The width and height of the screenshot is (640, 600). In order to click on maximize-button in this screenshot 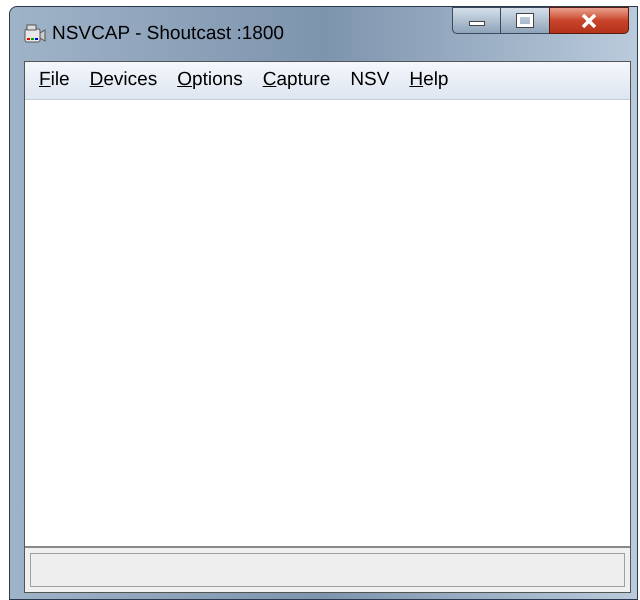, I will do `click(525, 20)`.